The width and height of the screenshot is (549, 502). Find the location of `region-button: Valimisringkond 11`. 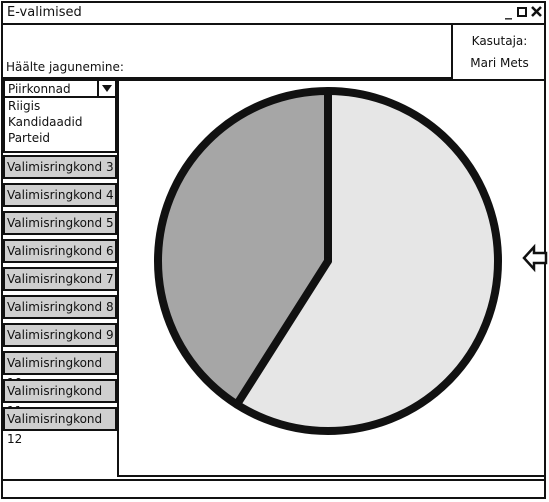

region-button: Valimisringkond 11 is located at coordinates (60, 398).